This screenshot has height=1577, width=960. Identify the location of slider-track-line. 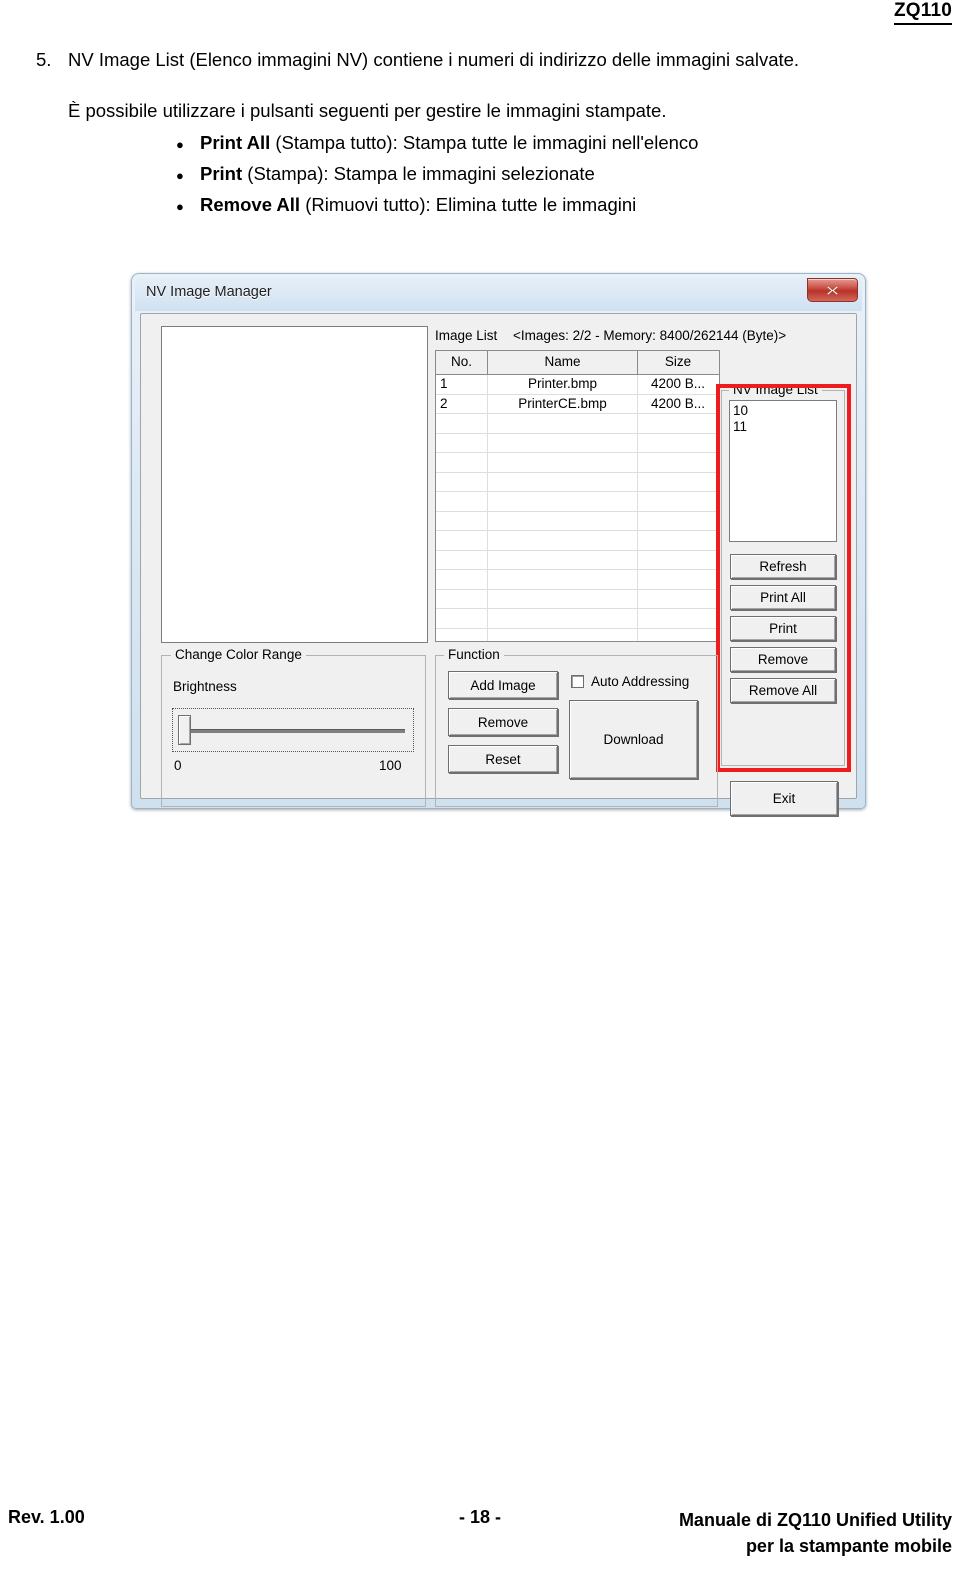
(294, 731).